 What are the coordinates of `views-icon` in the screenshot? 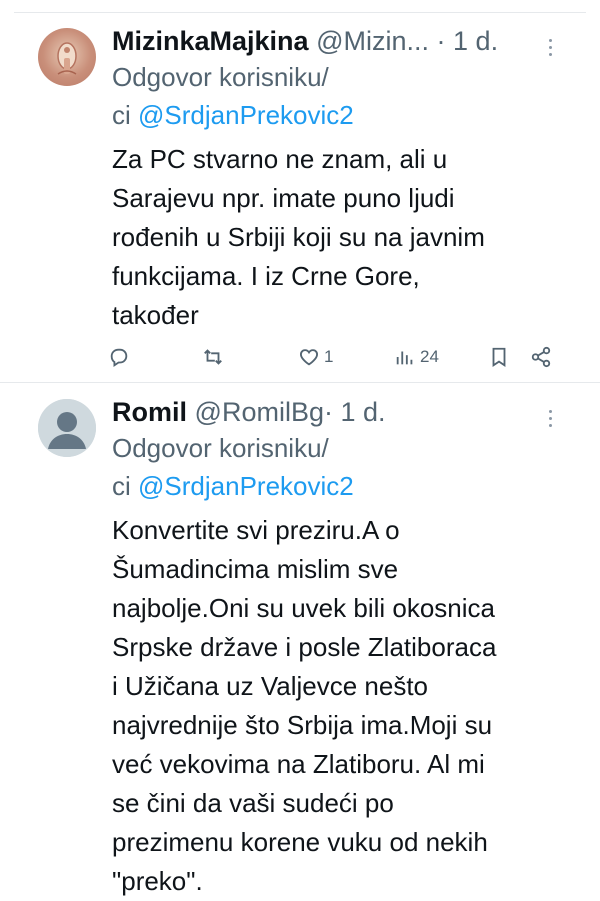 It's located at (404, 358).